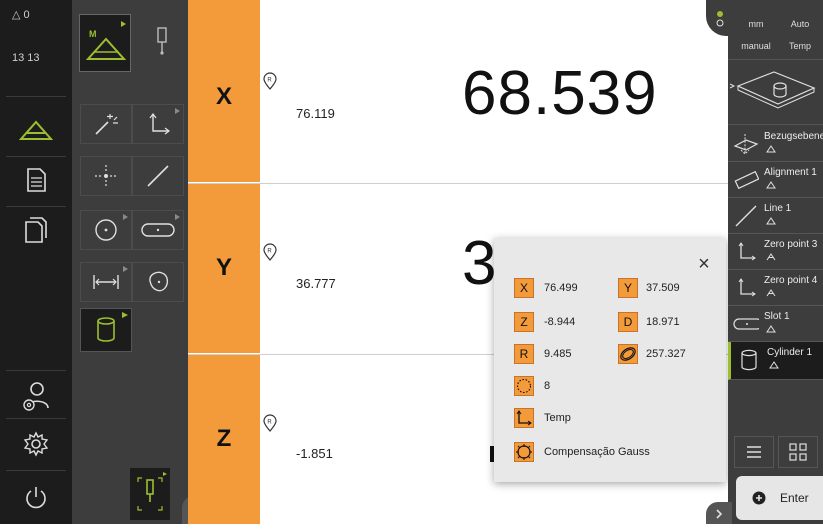 The image size is (823, 529). Describe the element at coordinates (775, 252) in the screenshot. I see `feature-item-zero-point-3: Zero point 3` at that location.